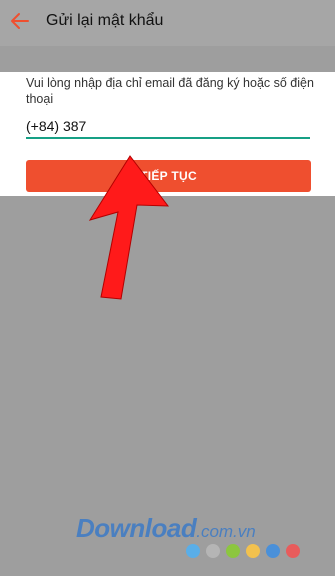 The height and width of the screenshot is (576, 335). I want to click on watermark-dots, so click(243, 551).